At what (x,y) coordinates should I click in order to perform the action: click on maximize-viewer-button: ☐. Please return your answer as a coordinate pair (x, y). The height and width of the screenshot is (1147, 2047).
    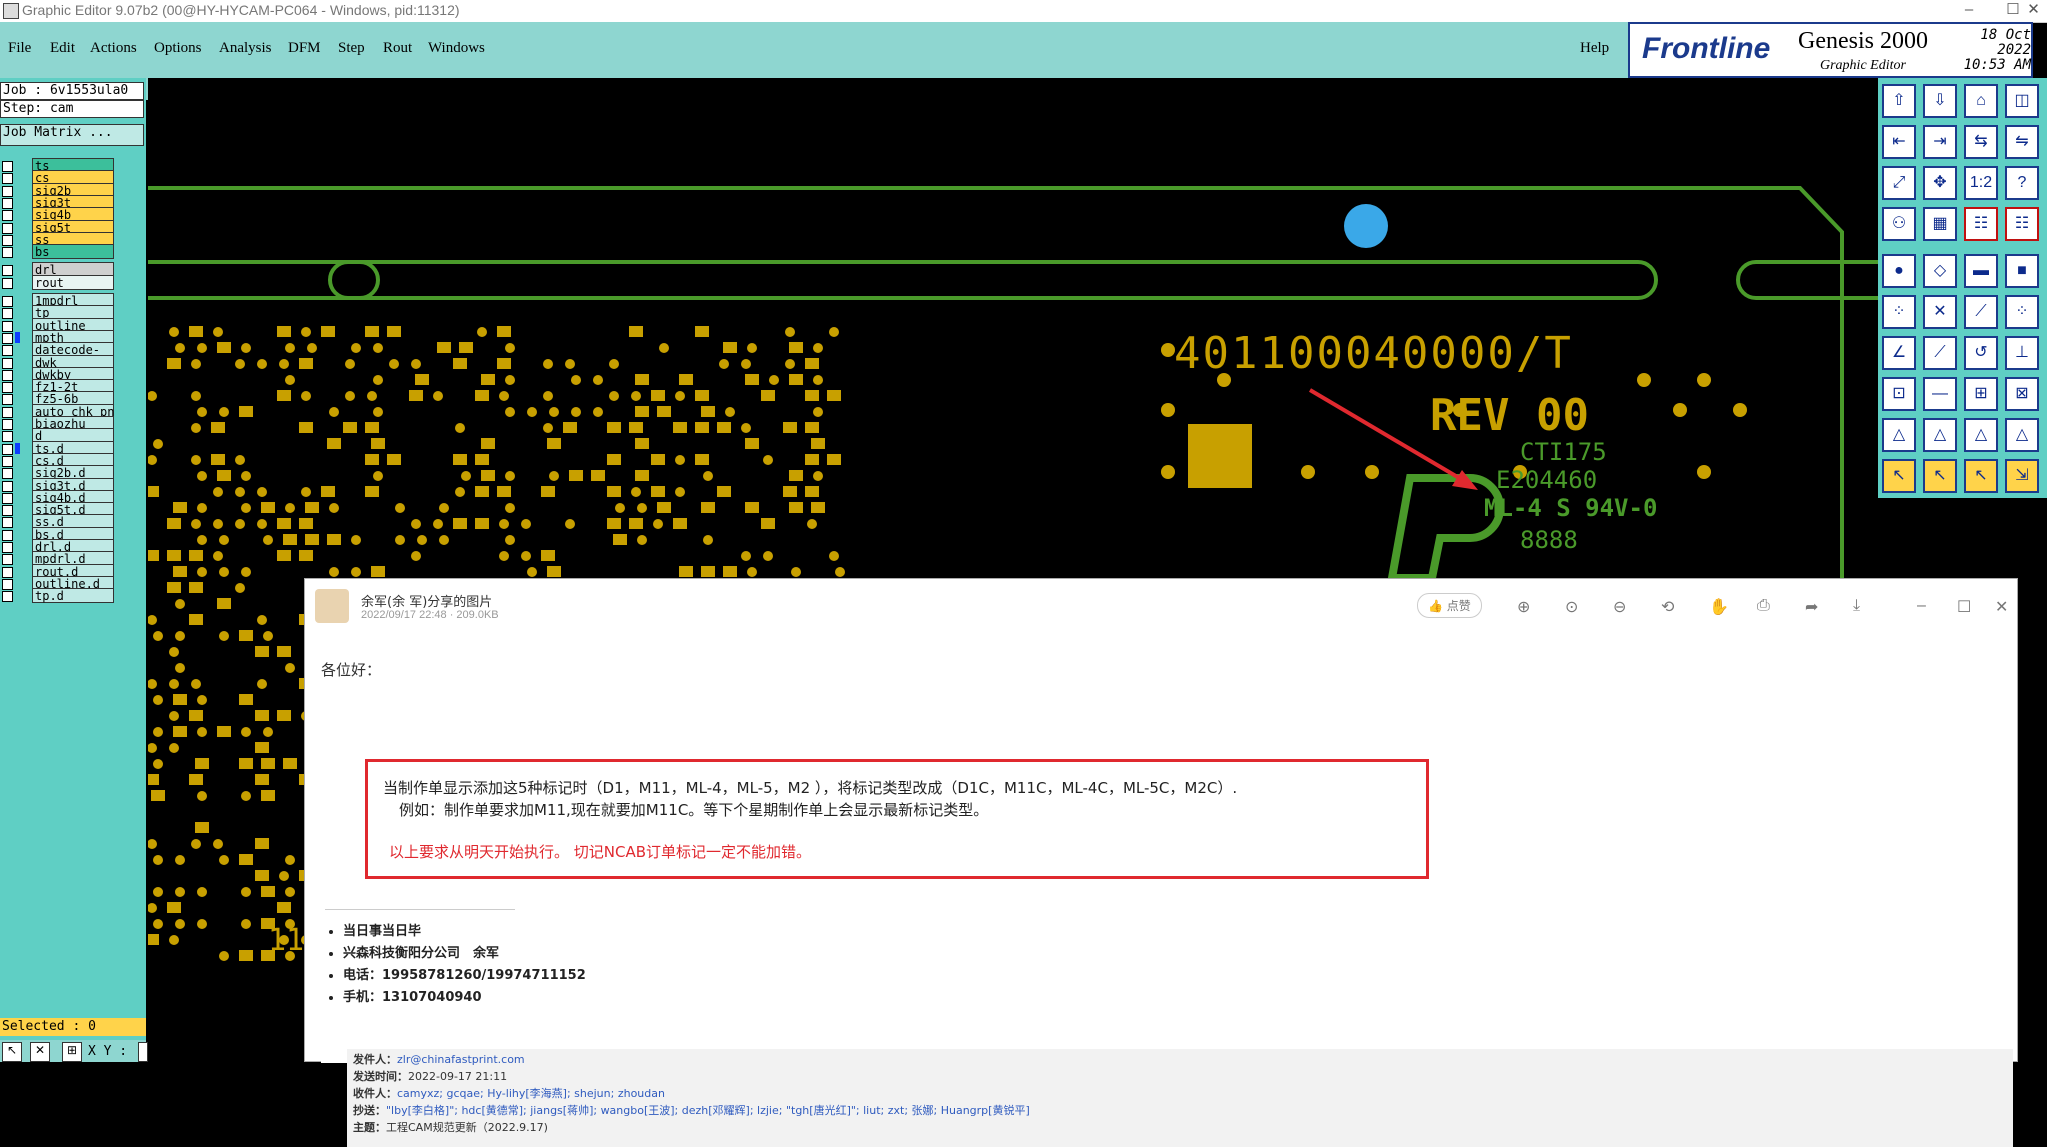
    Looking at the image, I should click on (1964, 607).